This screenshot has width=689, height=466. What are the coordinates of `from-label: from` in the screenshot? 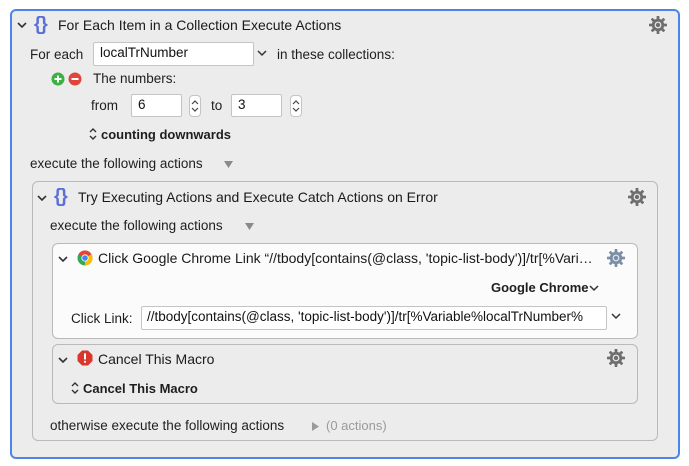 It's located at (104, 105).